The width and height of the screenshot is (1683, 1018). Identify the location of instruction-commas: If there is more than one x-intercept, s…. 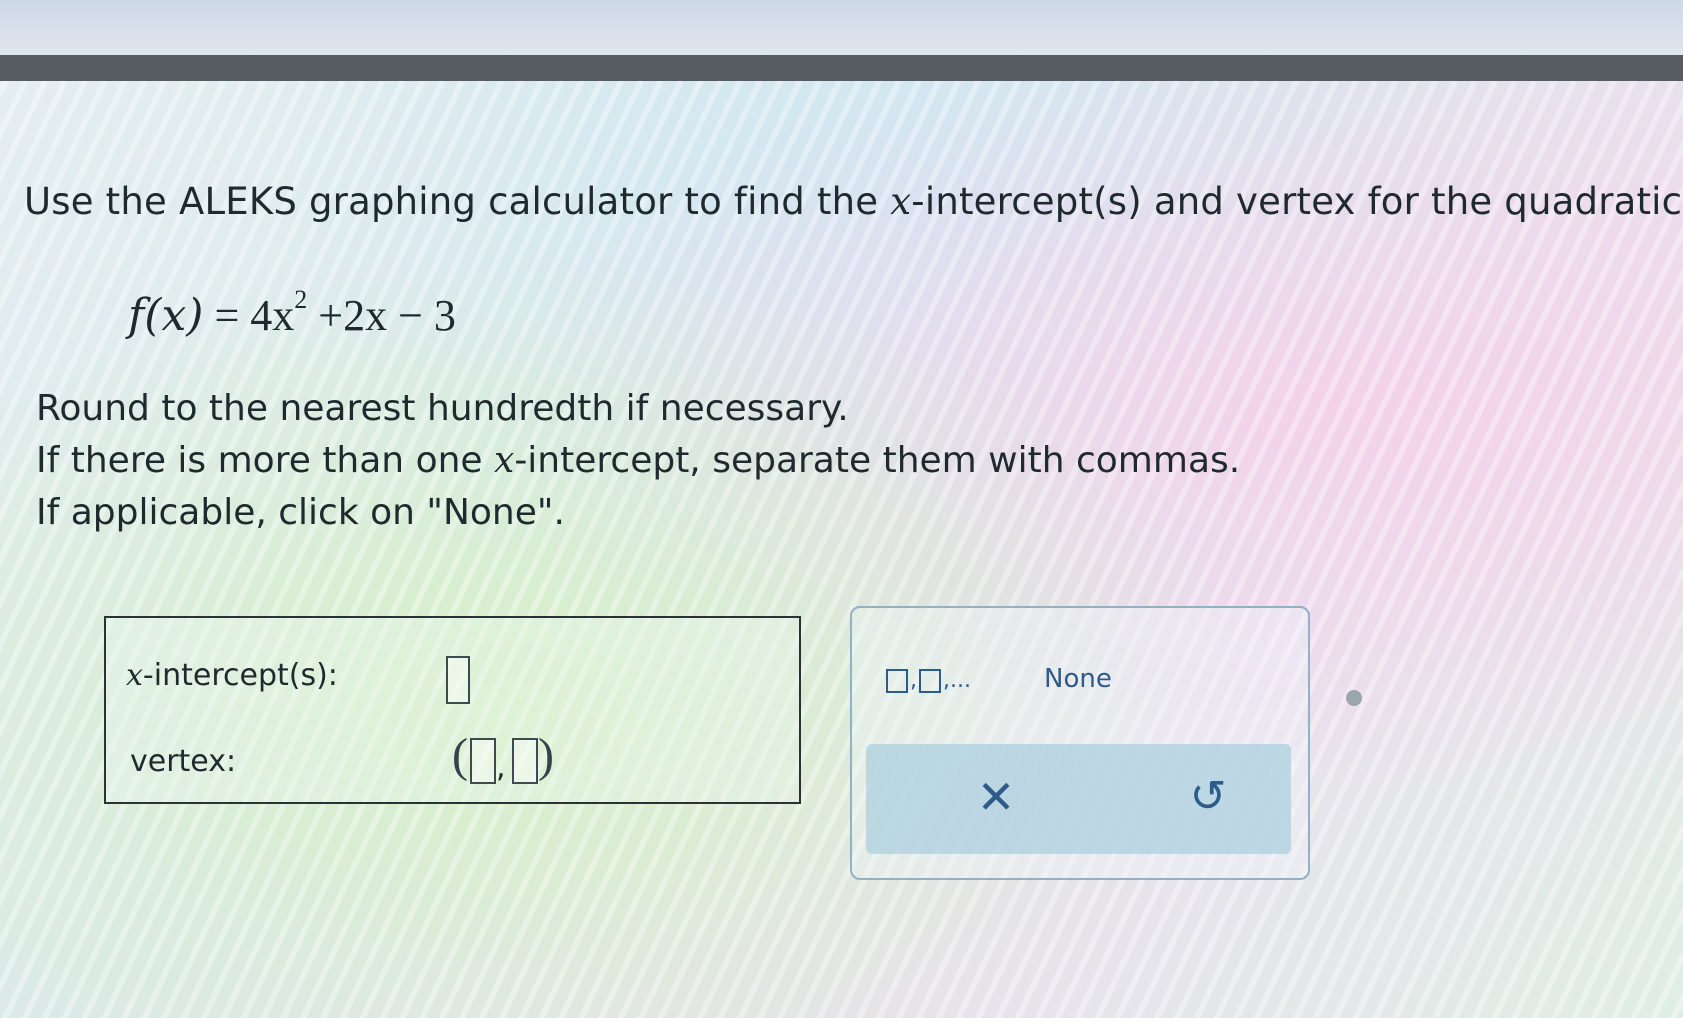
(638, 460).